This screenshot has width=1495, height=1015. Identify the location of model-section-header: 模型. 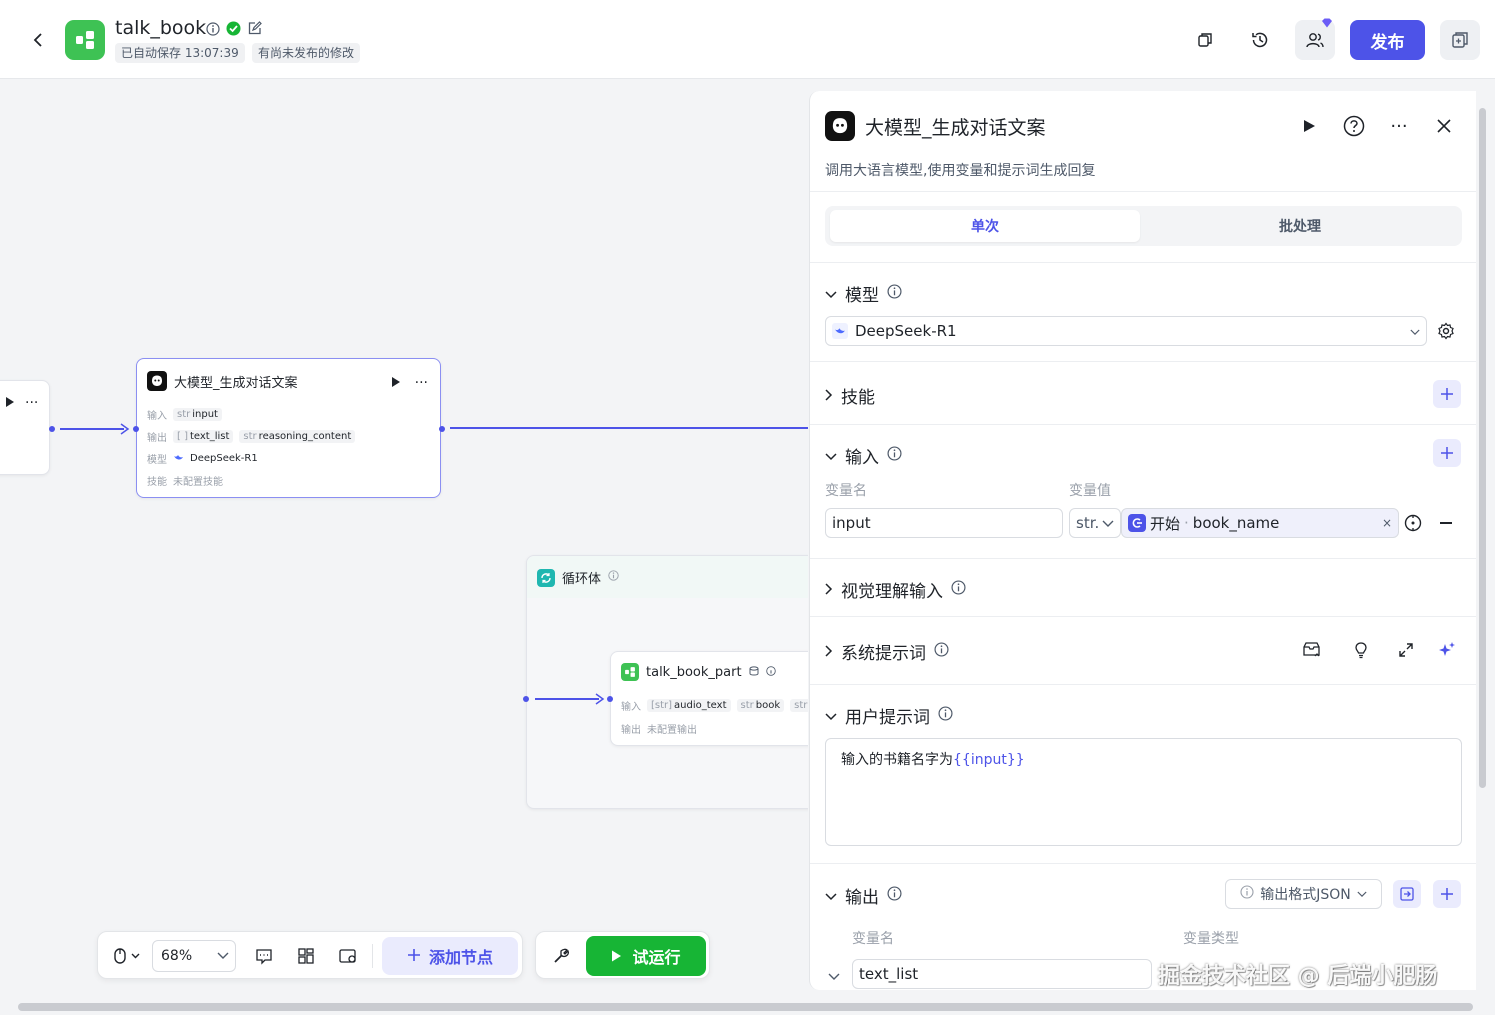
(863, 293).